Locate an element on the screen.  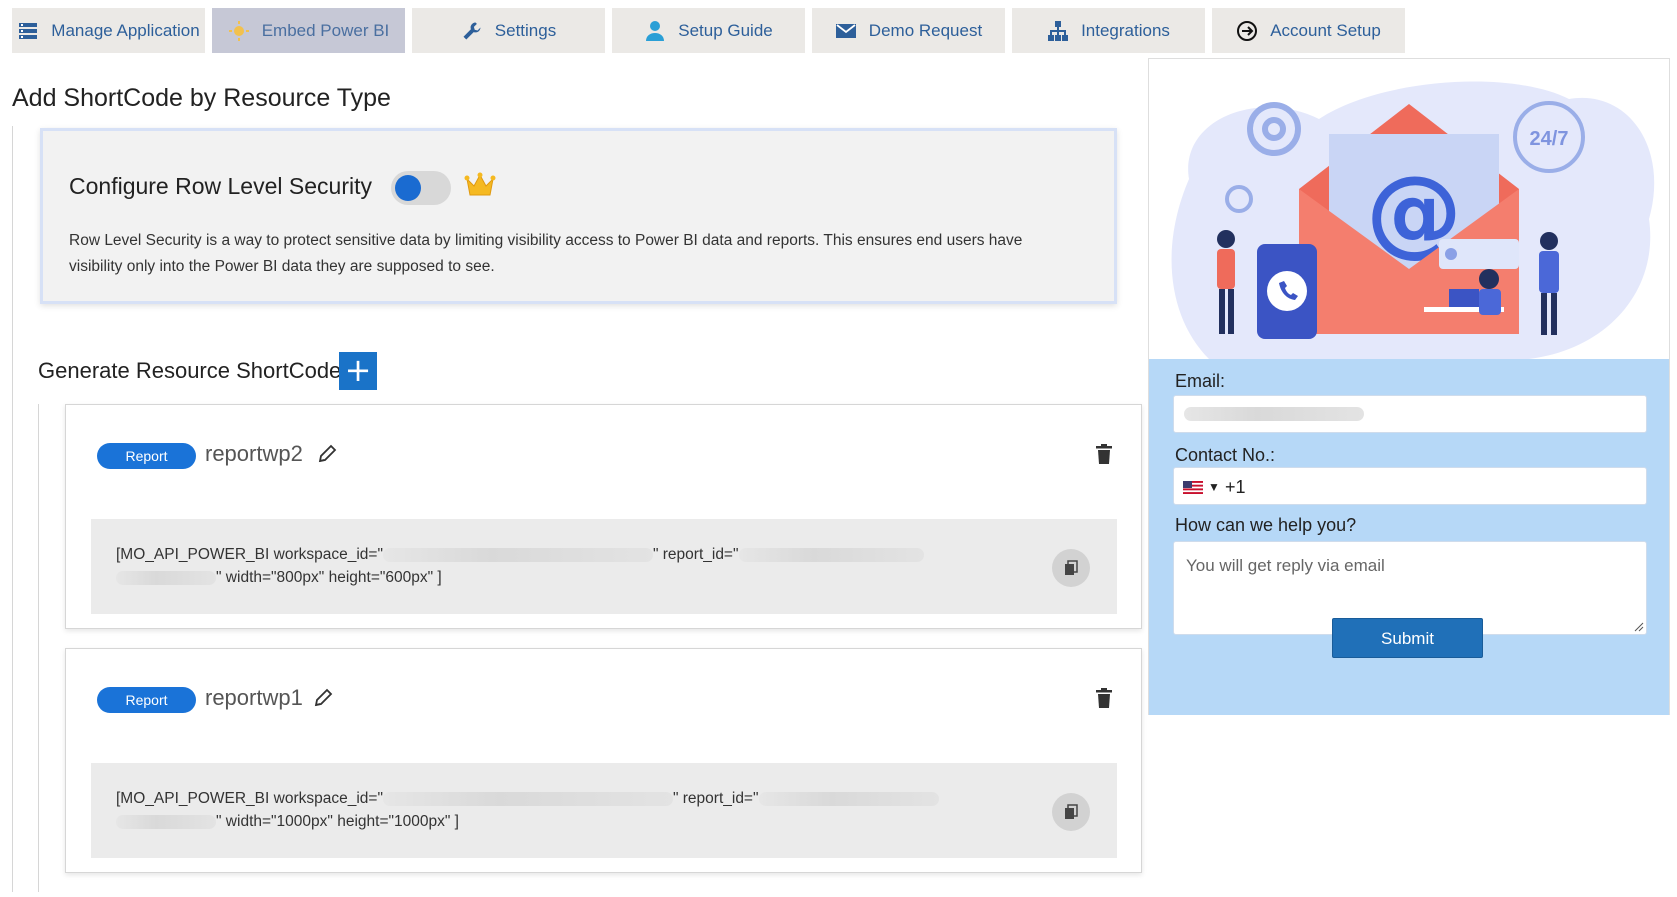
redacted-email is located at coordinates (1274, 414).